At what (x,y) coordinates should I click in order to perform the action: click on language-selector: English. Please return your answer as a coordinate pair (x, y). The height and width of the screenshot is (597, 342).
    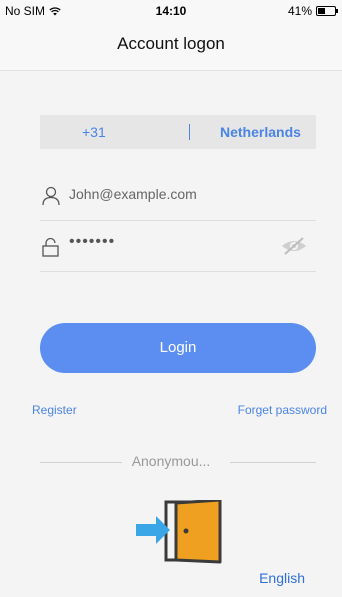
    Looking at the image, I should click on (282, 578).